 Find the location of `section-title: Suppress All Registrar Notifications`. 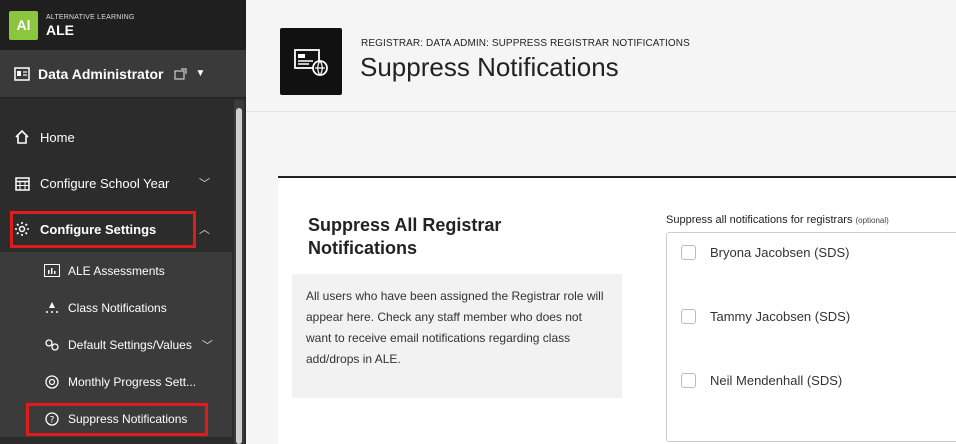

section-title: Suppress All Registrar Notifications is located at coordinates (405, 237).